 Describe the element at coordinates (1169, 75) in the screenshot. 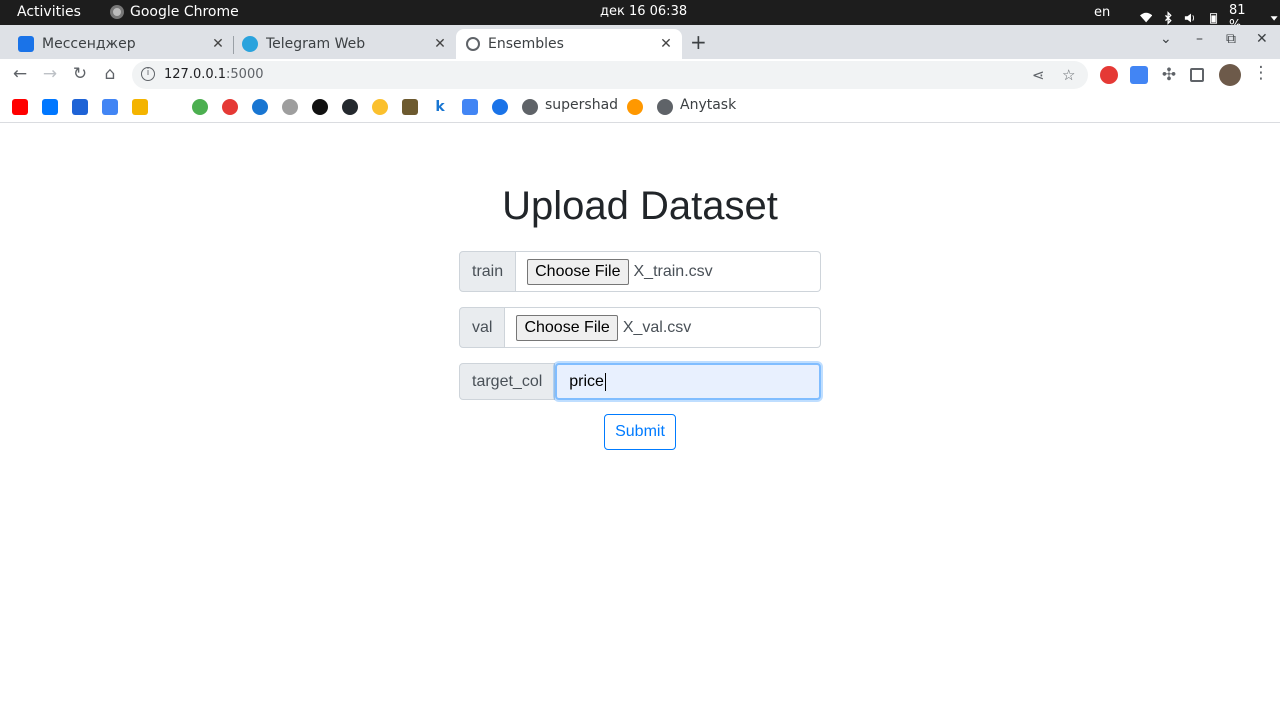

I see `extensions-puzzle-icon: ✣` at that location.